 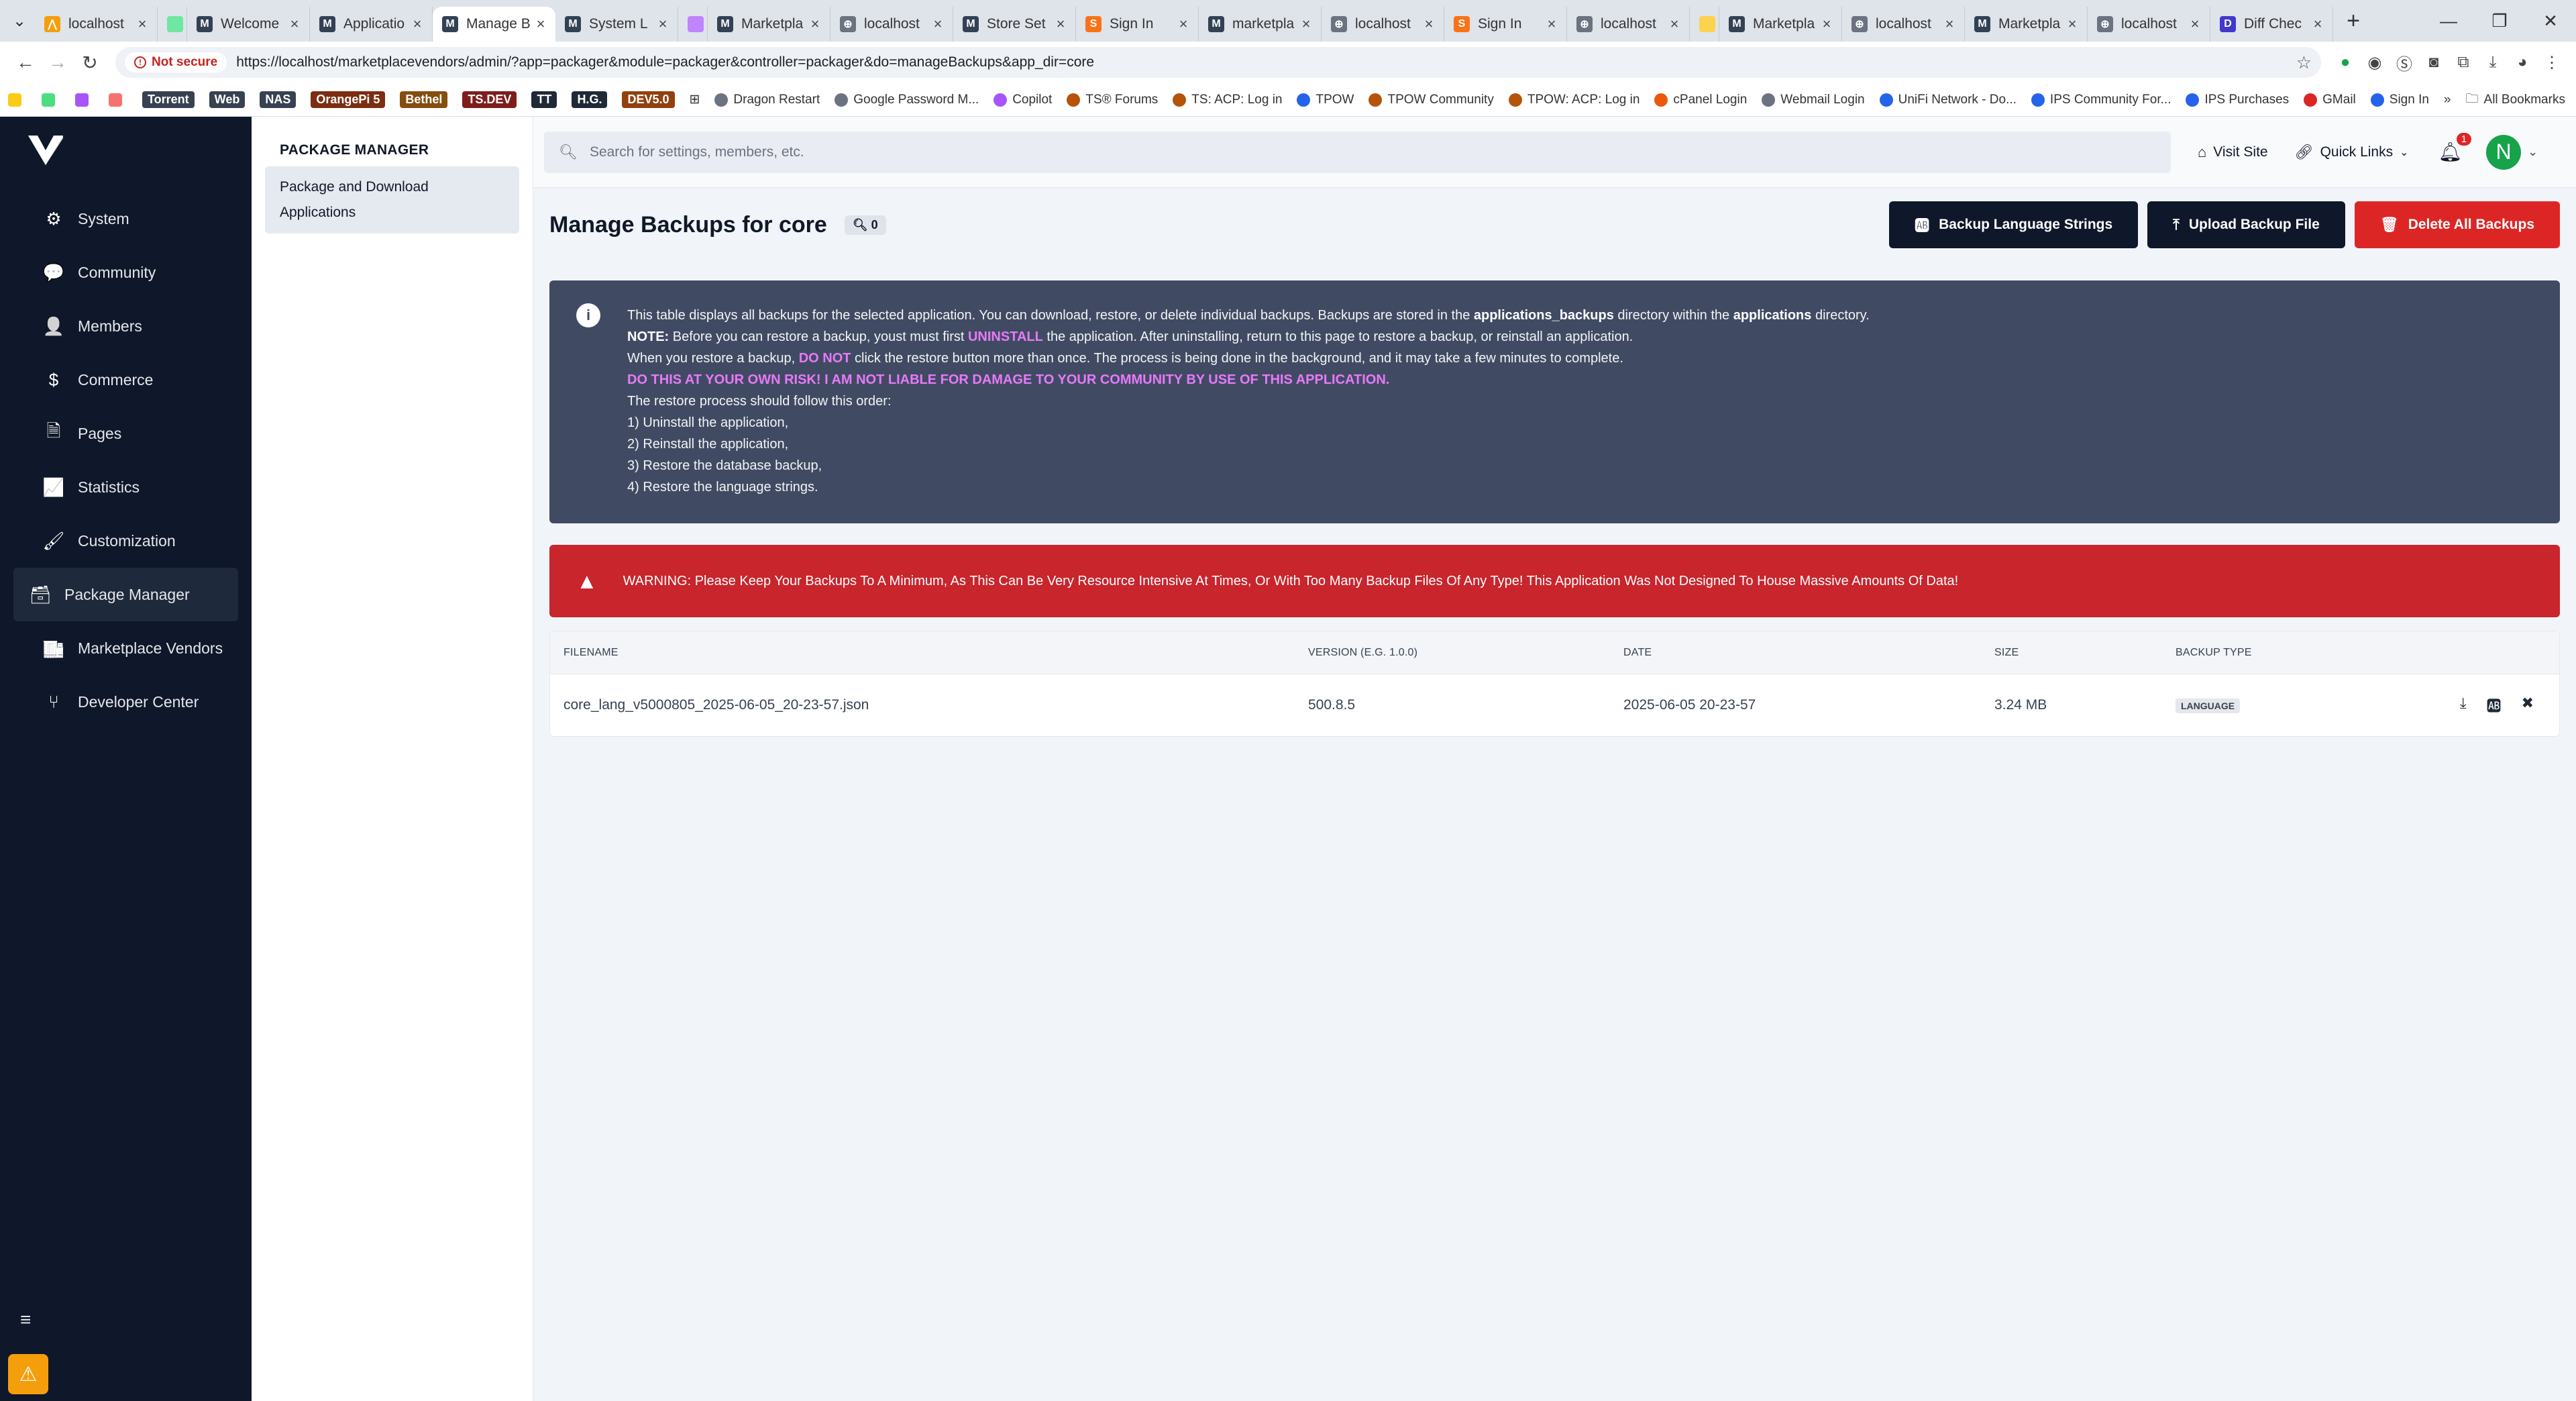 What do you see at coordinates (424, 99) in the screenshot?
I see `bookmark-item: Bethel` at bounding box center [424, 99].